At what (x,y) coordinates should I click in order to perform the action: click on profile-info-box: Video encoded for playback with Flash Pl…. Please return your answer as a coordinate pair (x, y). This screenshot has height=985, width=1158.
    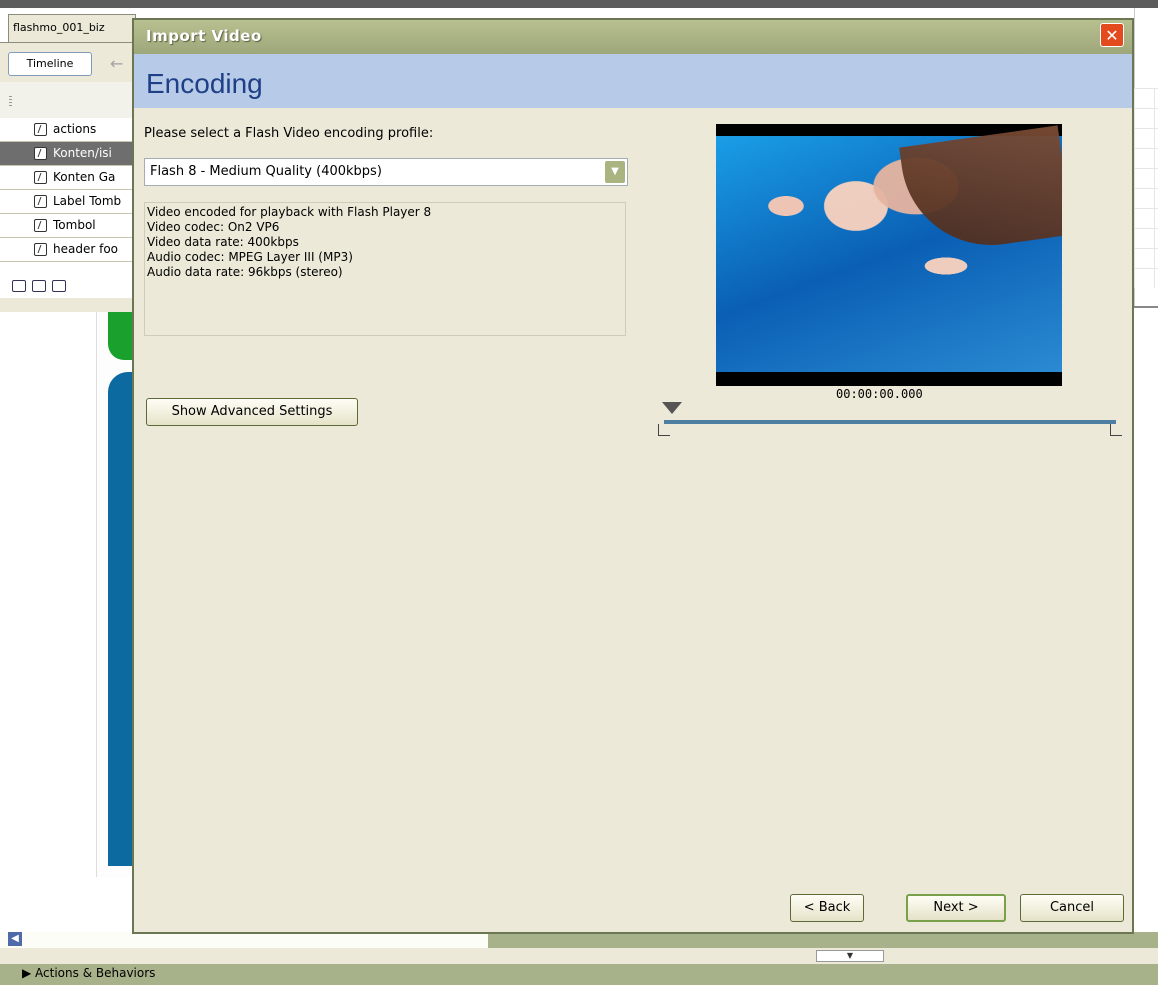
    Looking at the image, I should click on (385, 269).